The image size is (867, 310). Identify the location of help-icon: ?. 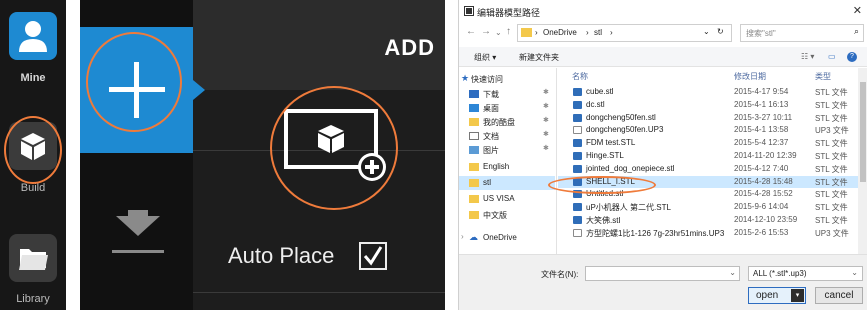
(852, 57).